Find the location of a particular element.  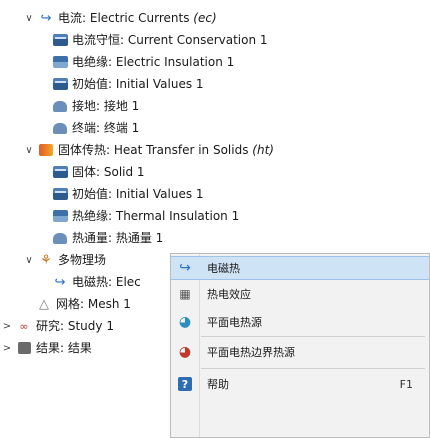

tree-node-results: > 结果: 结果 is located at coordinates (46, 348).